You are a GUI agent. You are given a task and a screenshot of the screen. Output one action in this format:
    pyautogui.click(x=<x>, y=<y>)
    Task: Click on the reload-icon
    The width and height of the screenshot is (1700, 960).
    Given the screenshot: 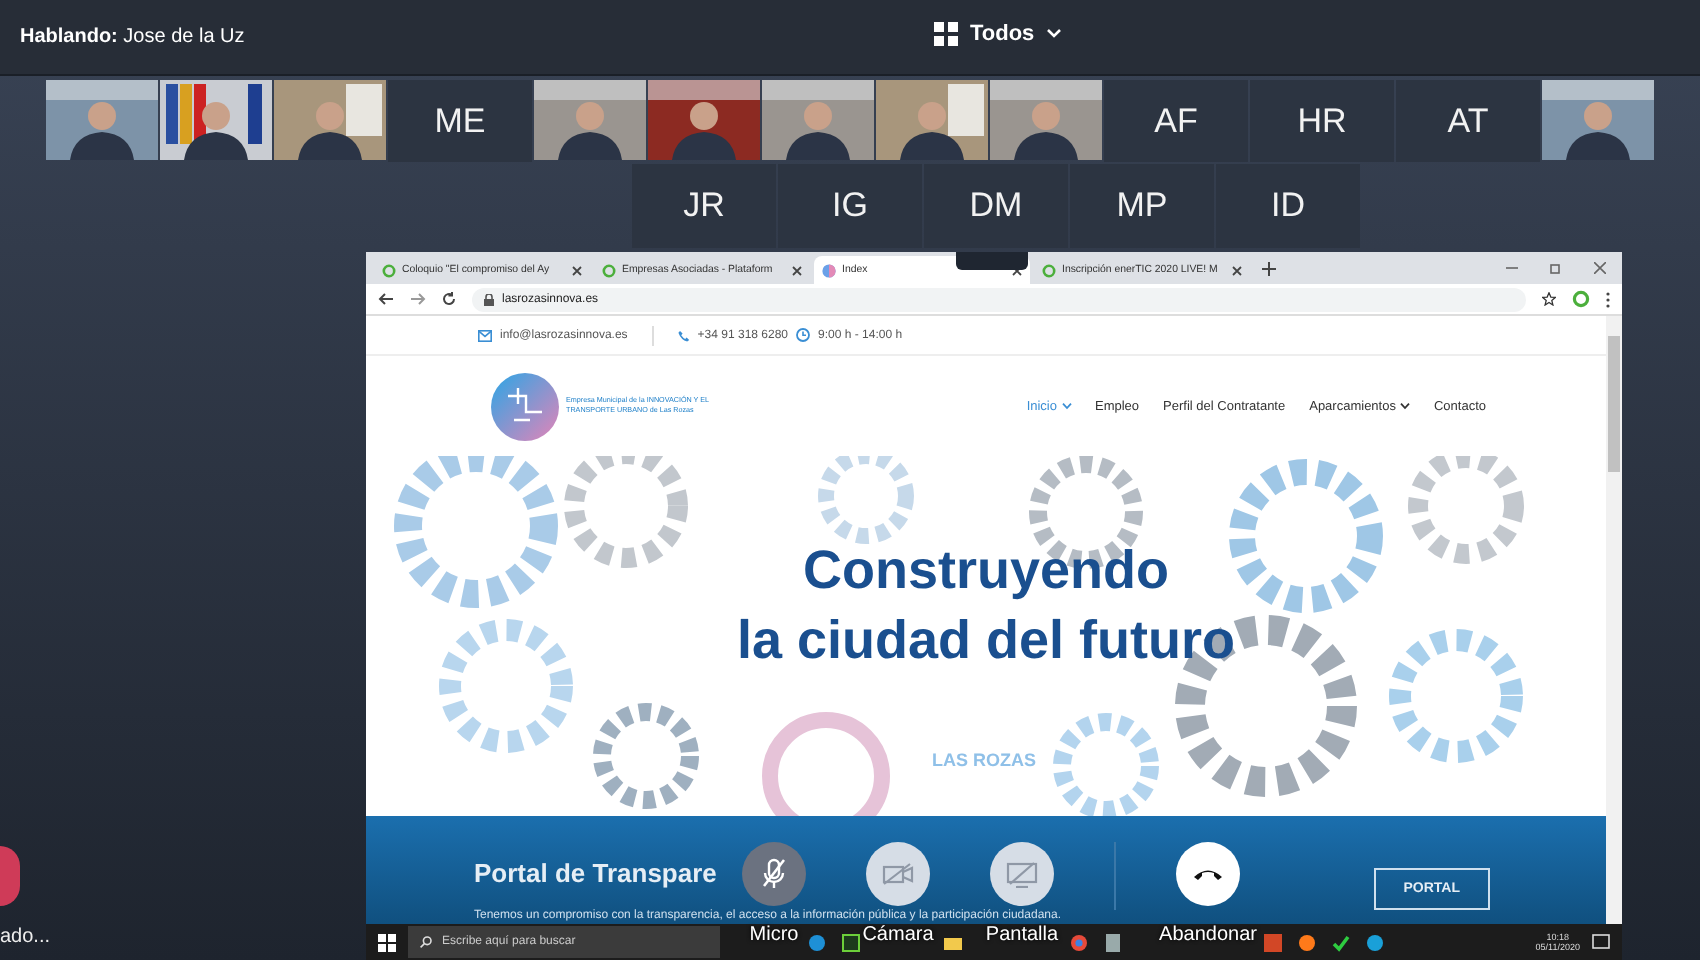 What is the action you would take?
    pyautogui.click(x=449, y=299)
    